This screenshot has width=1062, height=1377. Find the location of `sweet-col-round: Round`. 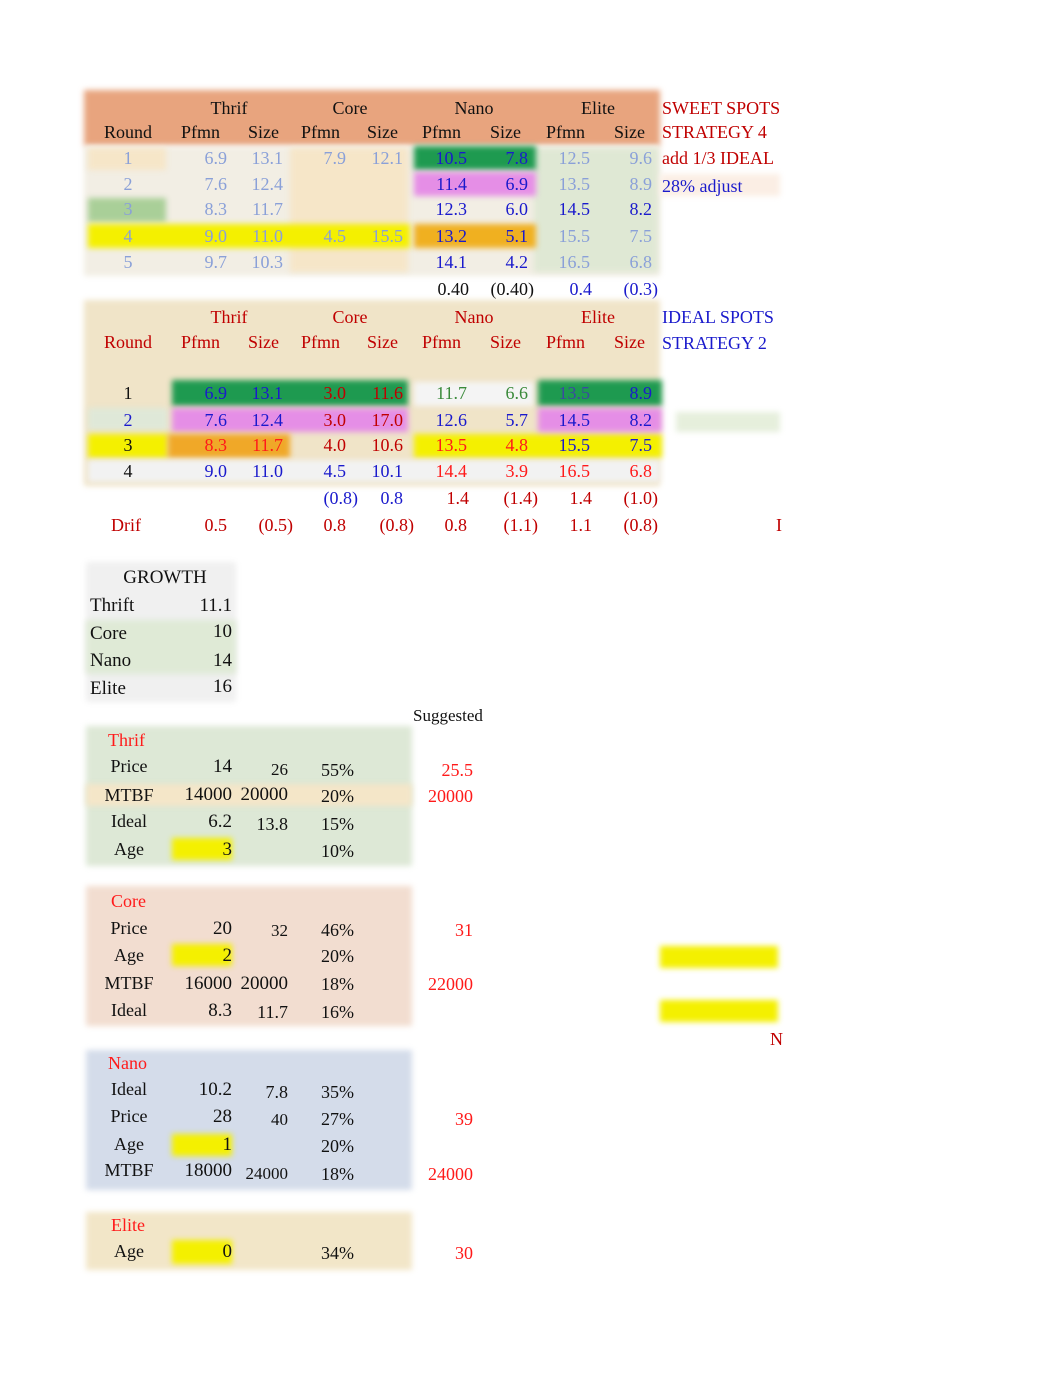

sweet-col-round: Round is located at coordinates (127, 132).